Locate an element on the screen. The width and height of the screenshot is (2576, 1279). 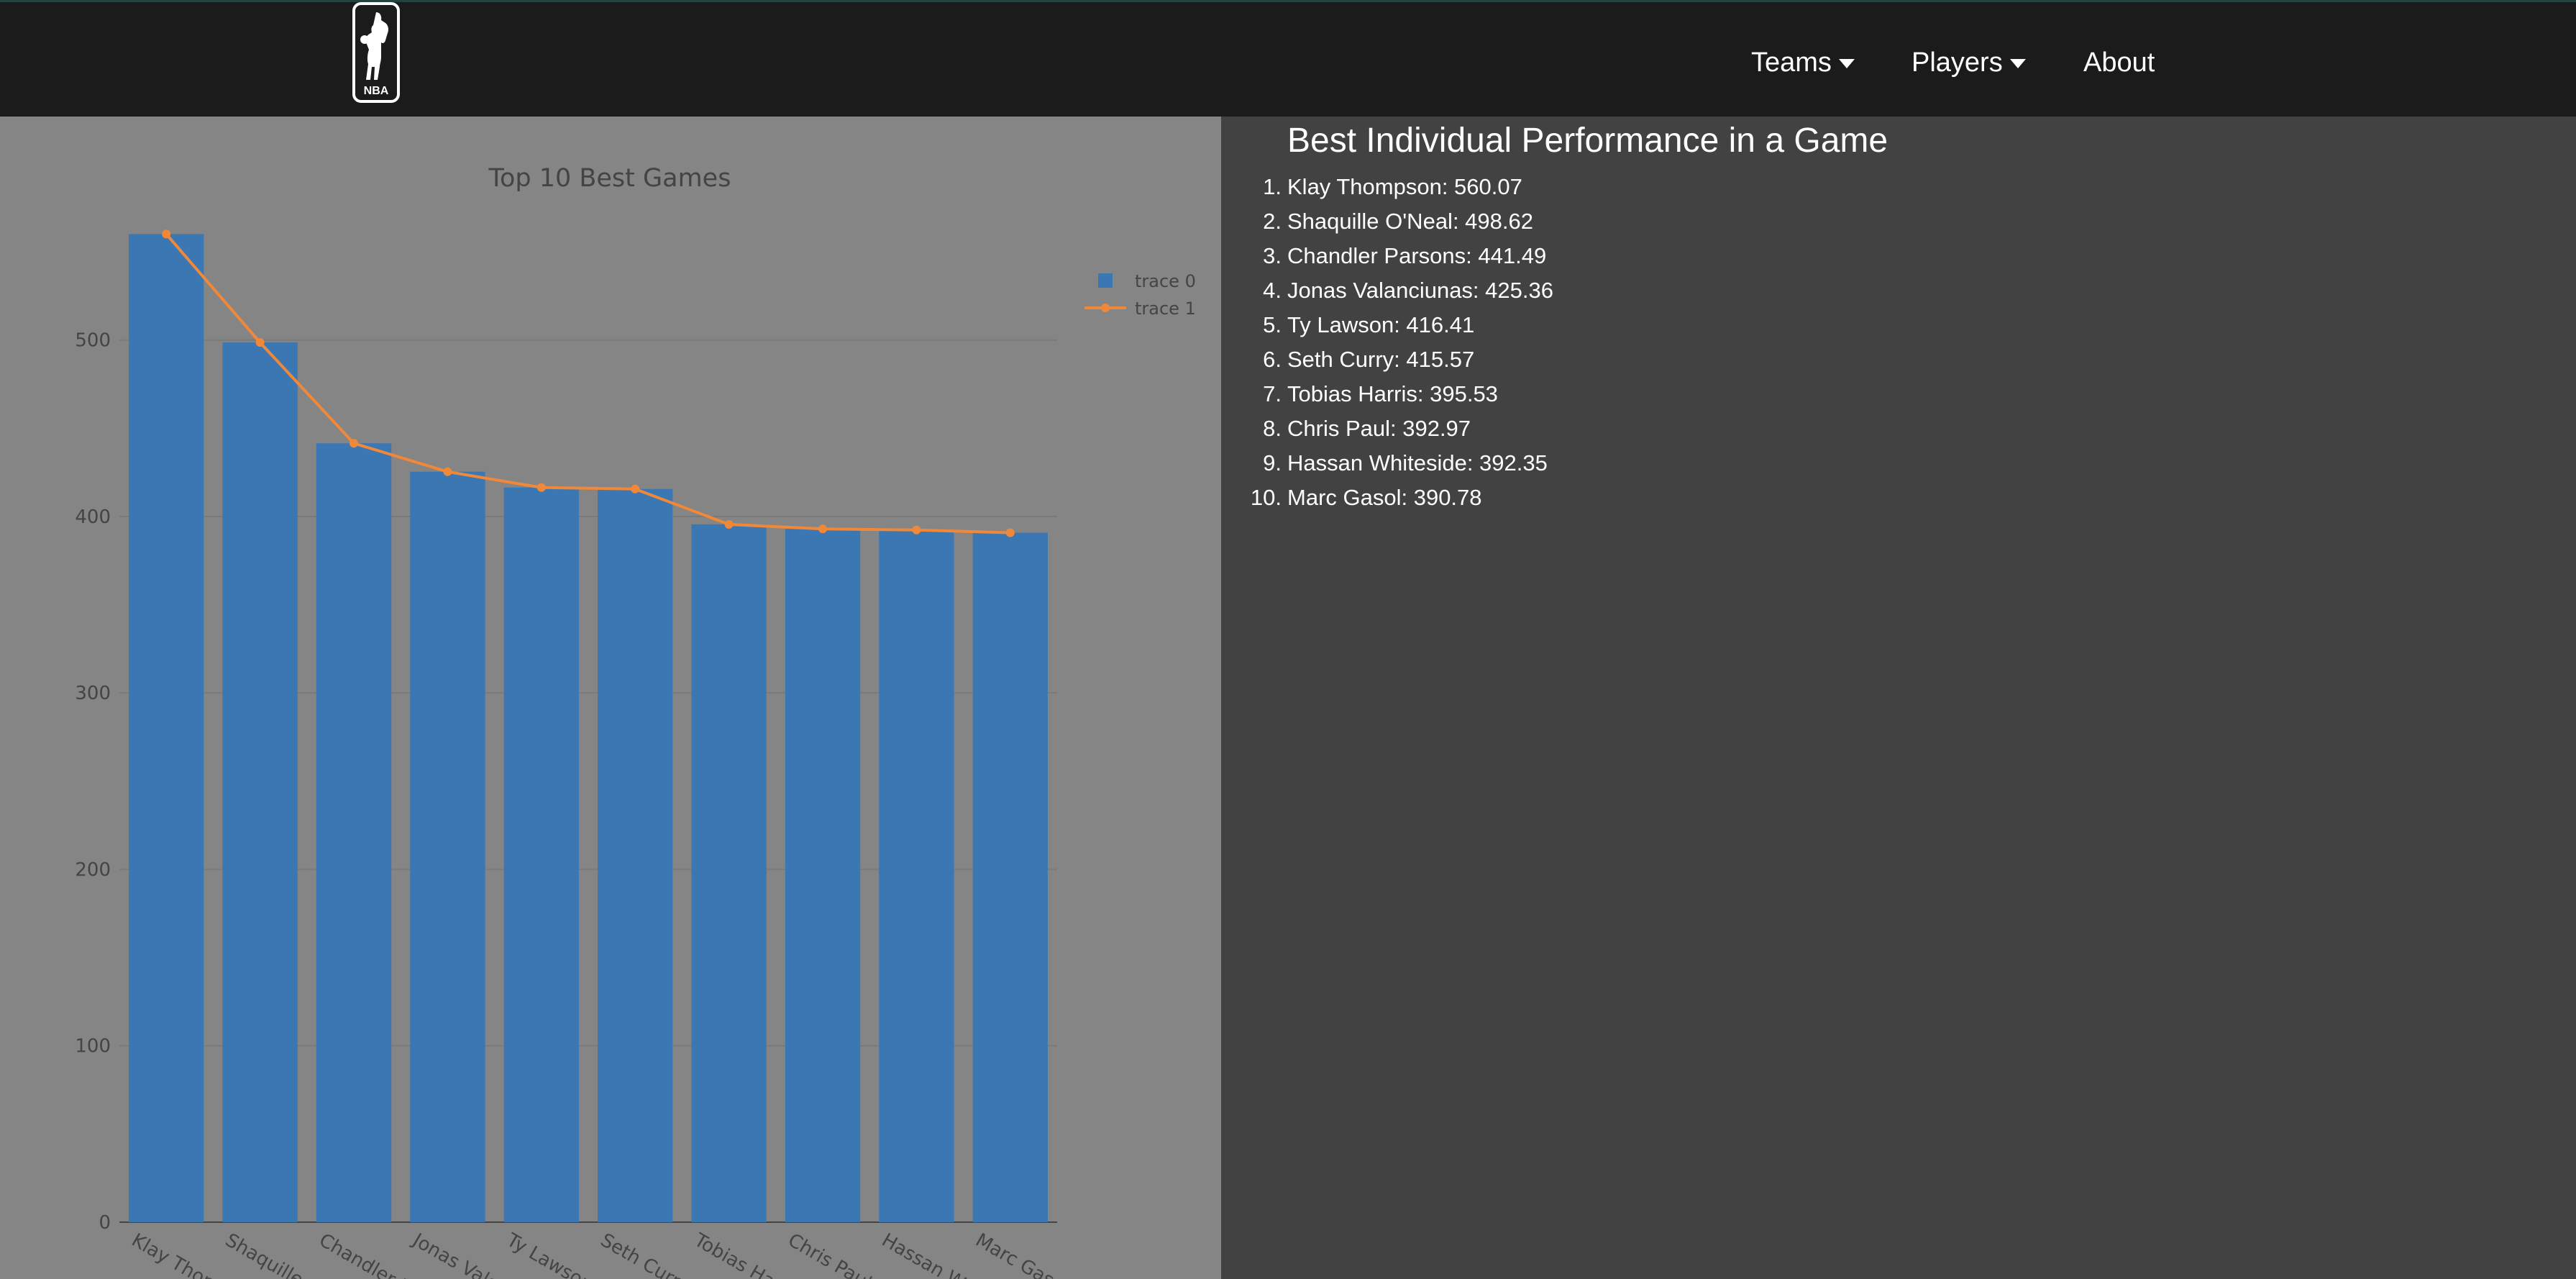
list-title: Best Individual Performance in a Game is located at coordinates (1587, 141).